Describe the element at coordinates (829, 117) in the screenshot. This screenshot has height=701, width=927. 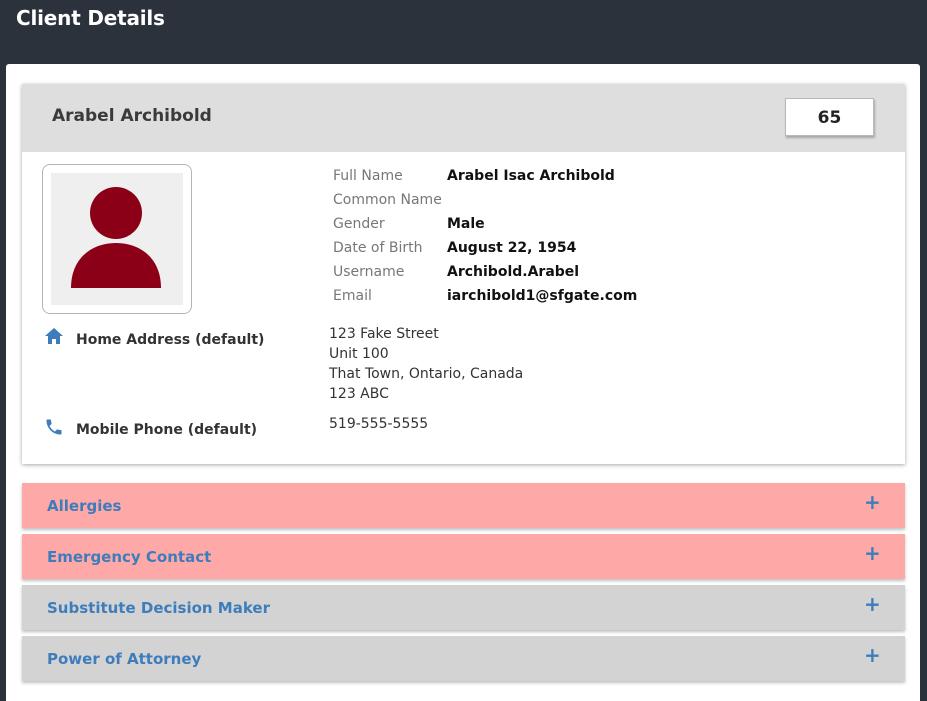
I see `client-score-badge: 65` at that location.